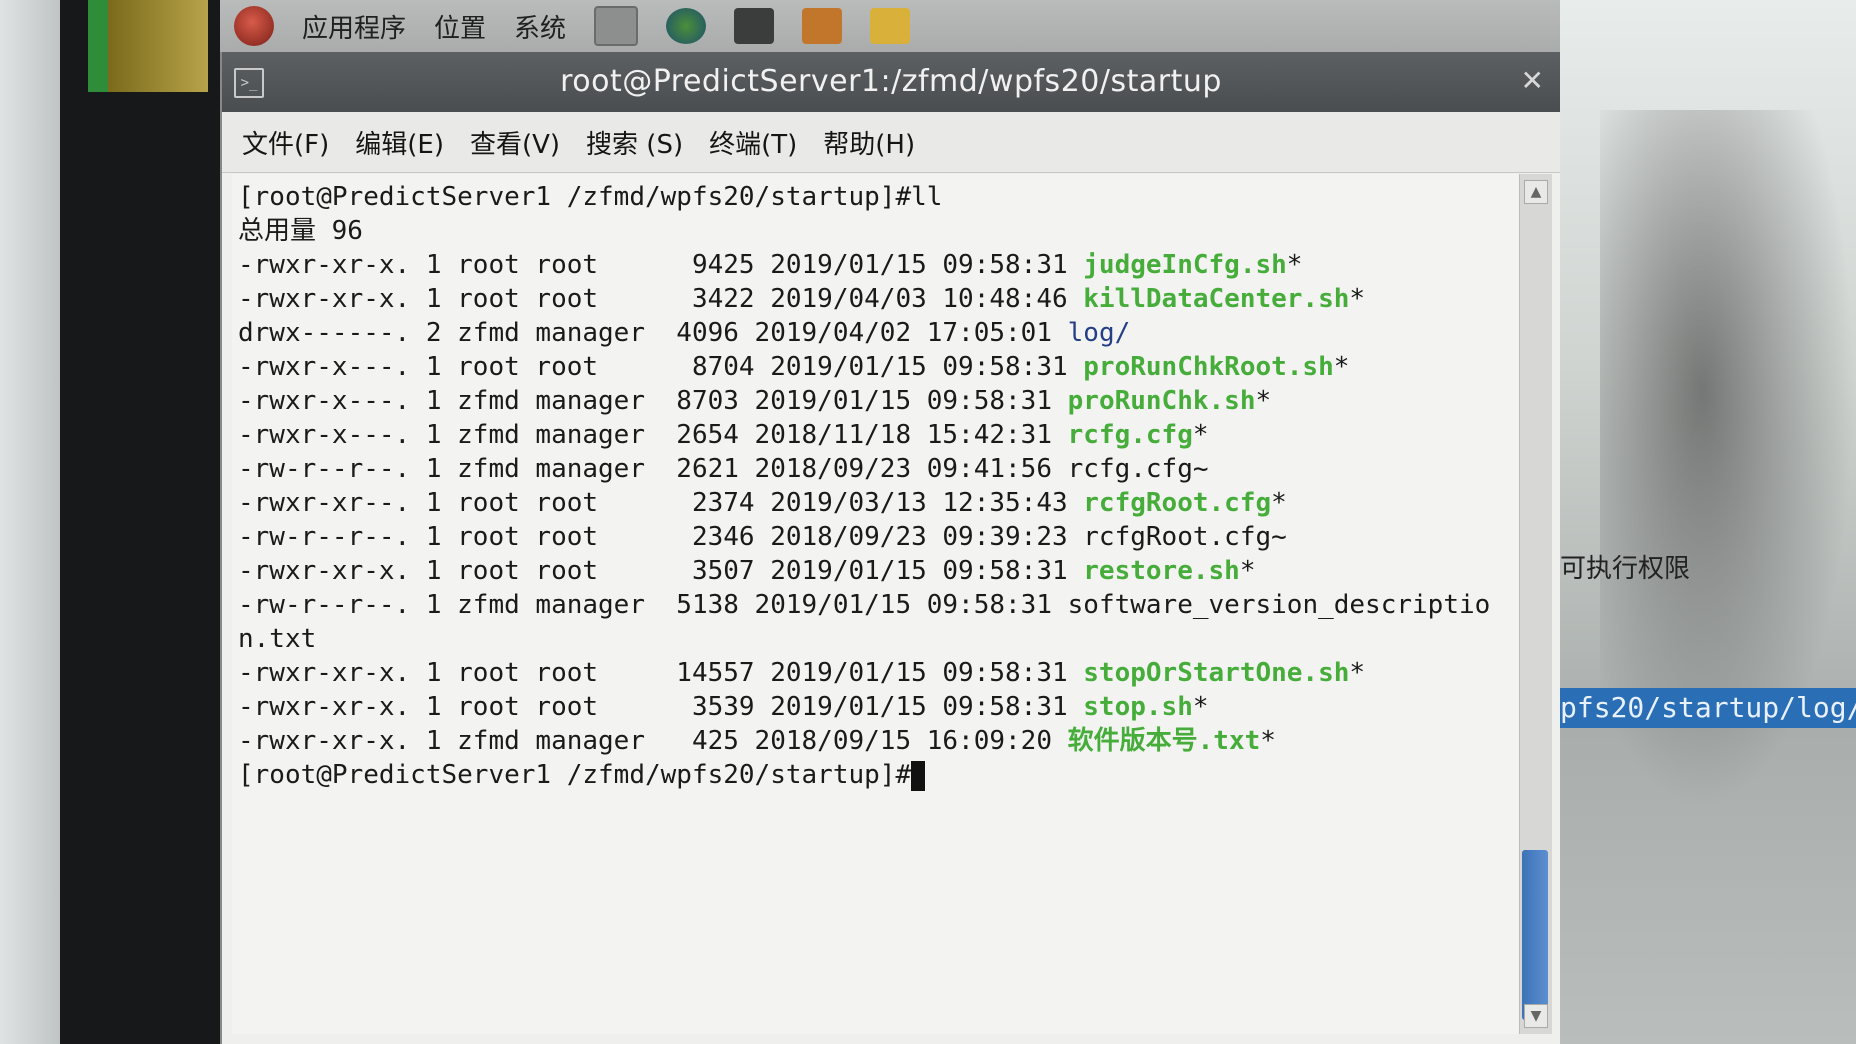  What do you see at coordinates (1138, 707) in the screenshot?
I see `file-name: stop.sh` at bounding box center [1138, 707].